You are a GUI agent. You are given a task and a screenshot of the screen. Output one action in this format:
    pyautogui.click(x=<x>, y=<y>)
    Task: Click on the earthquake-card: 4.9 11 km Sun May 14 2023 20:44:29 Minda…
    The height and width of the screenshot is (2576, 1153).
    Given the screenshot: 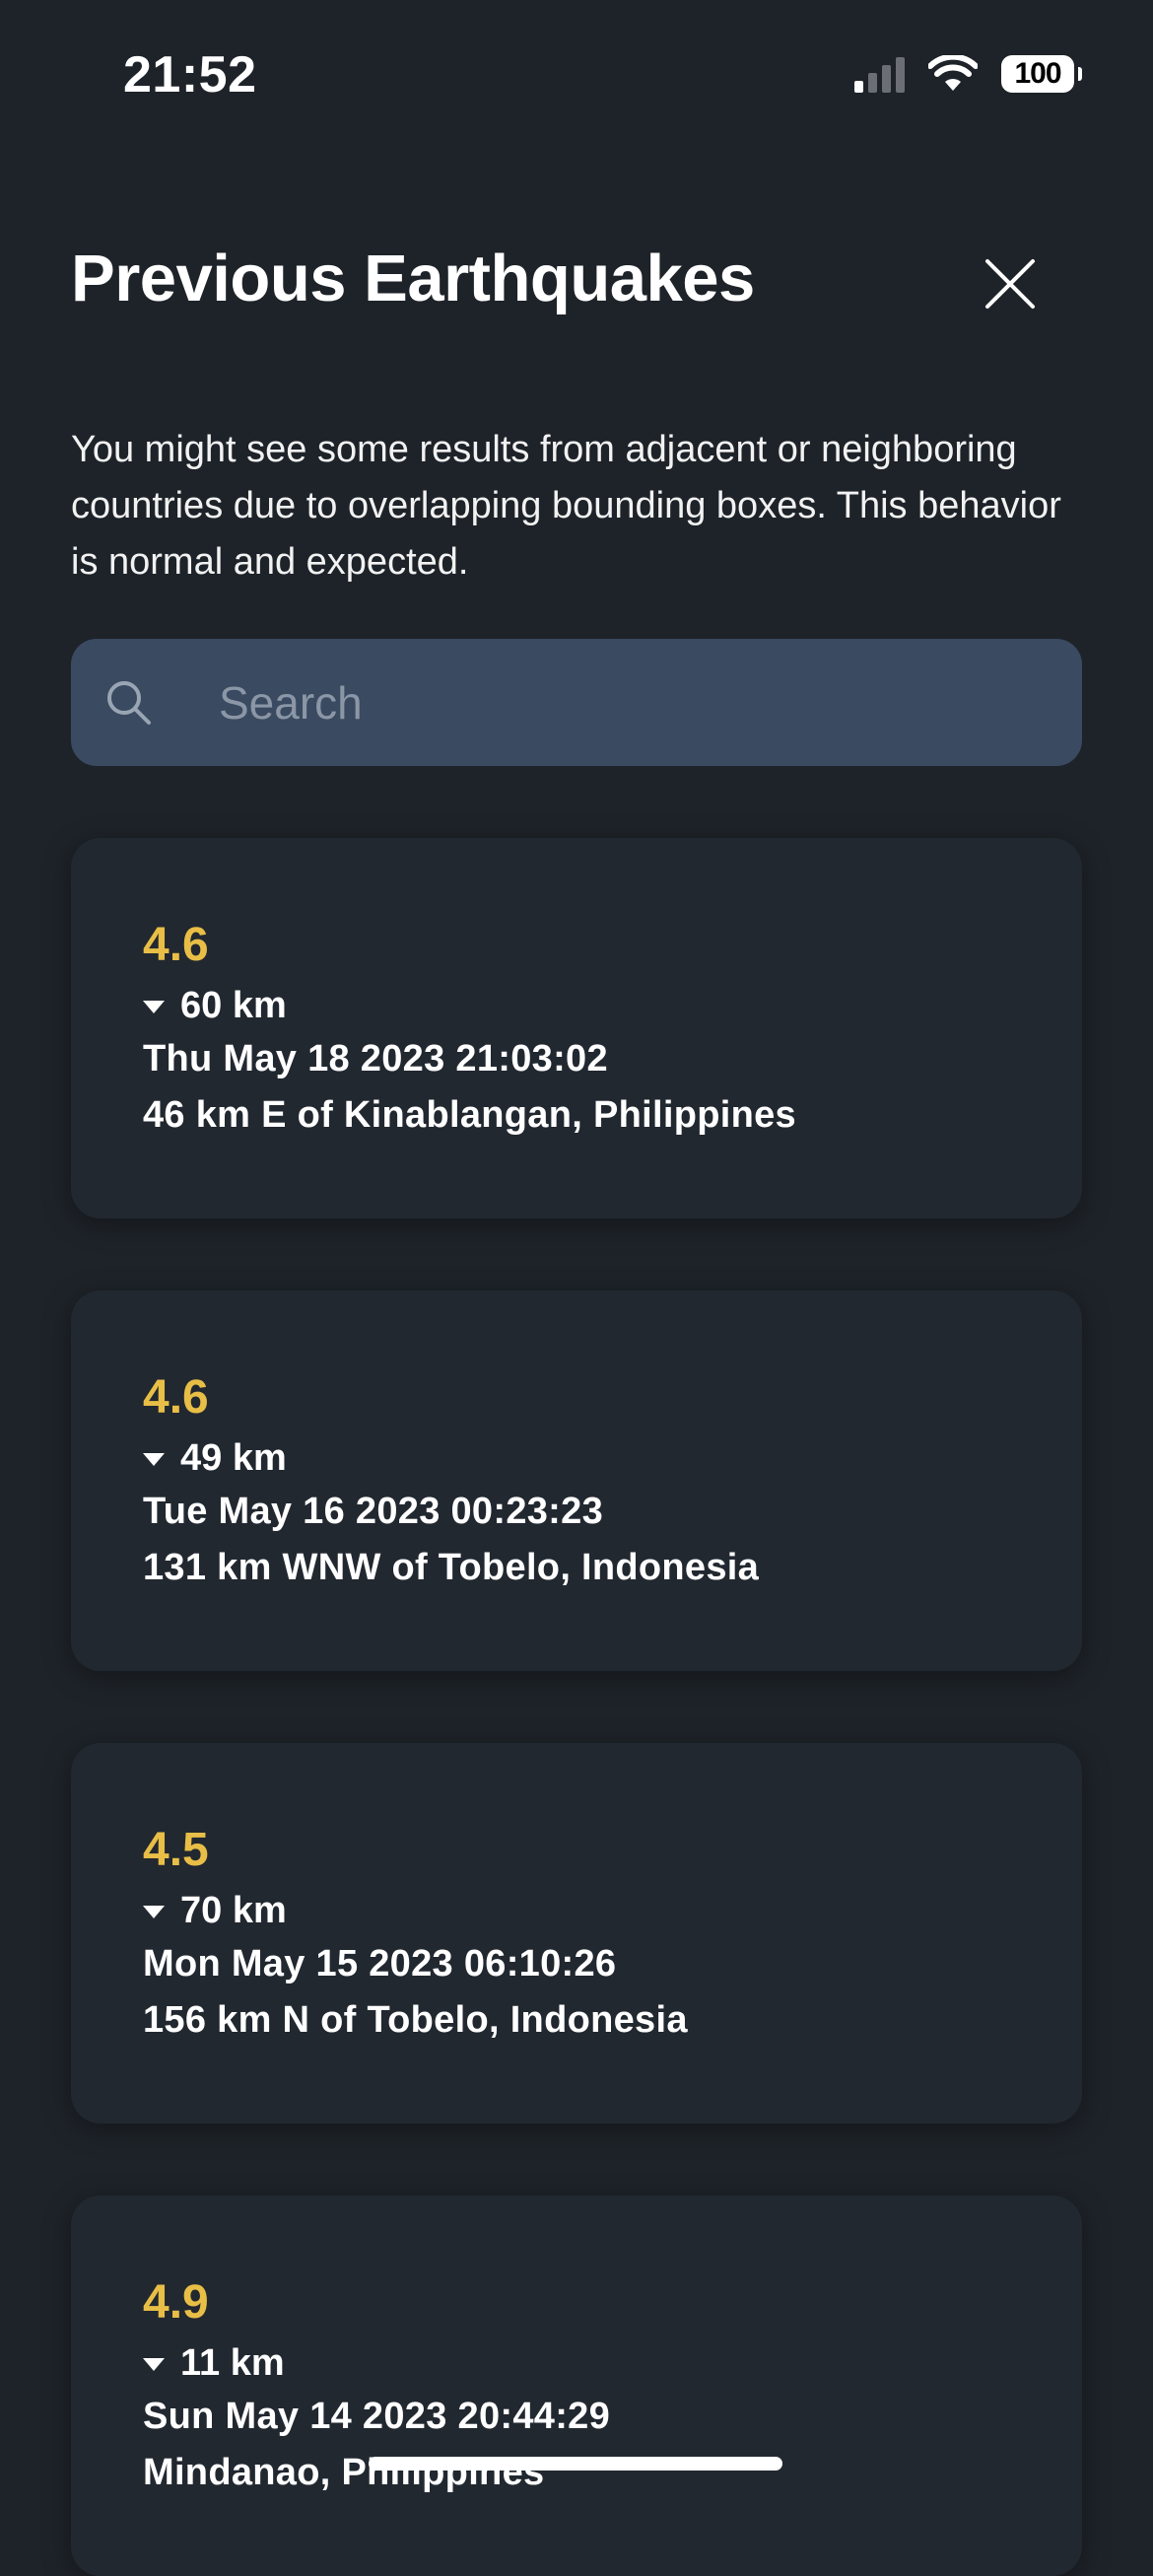 What is the action you would take?
    pyautogui.click(x=576, y=2385)
    